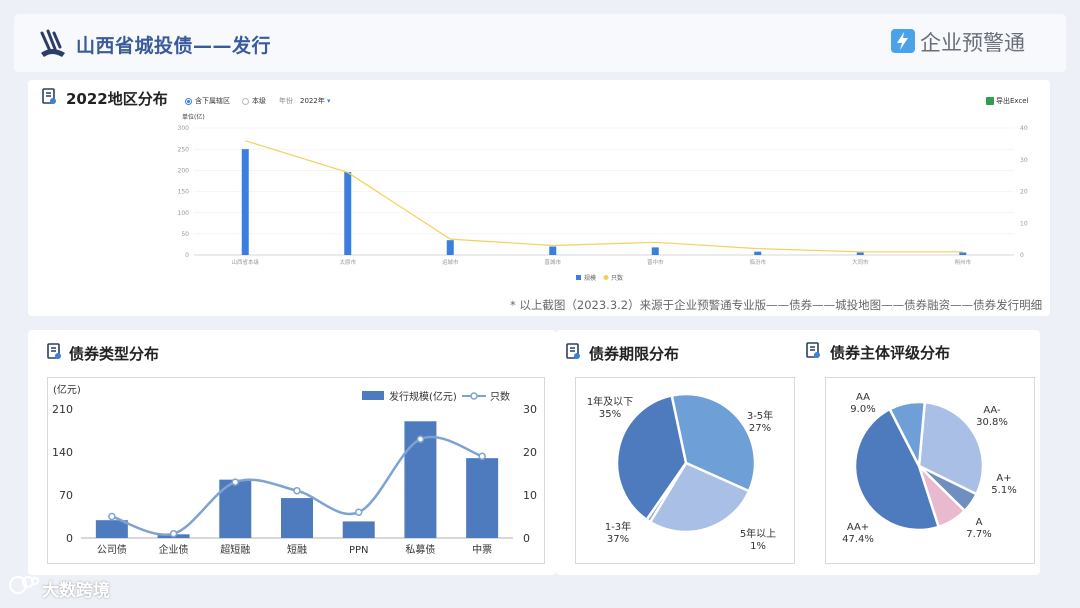 This screenshot has height=608, width=1080. Describe the element at coordinates (450, 262) in the screenshot. I see `x-tick-label: 运城市` at that location.